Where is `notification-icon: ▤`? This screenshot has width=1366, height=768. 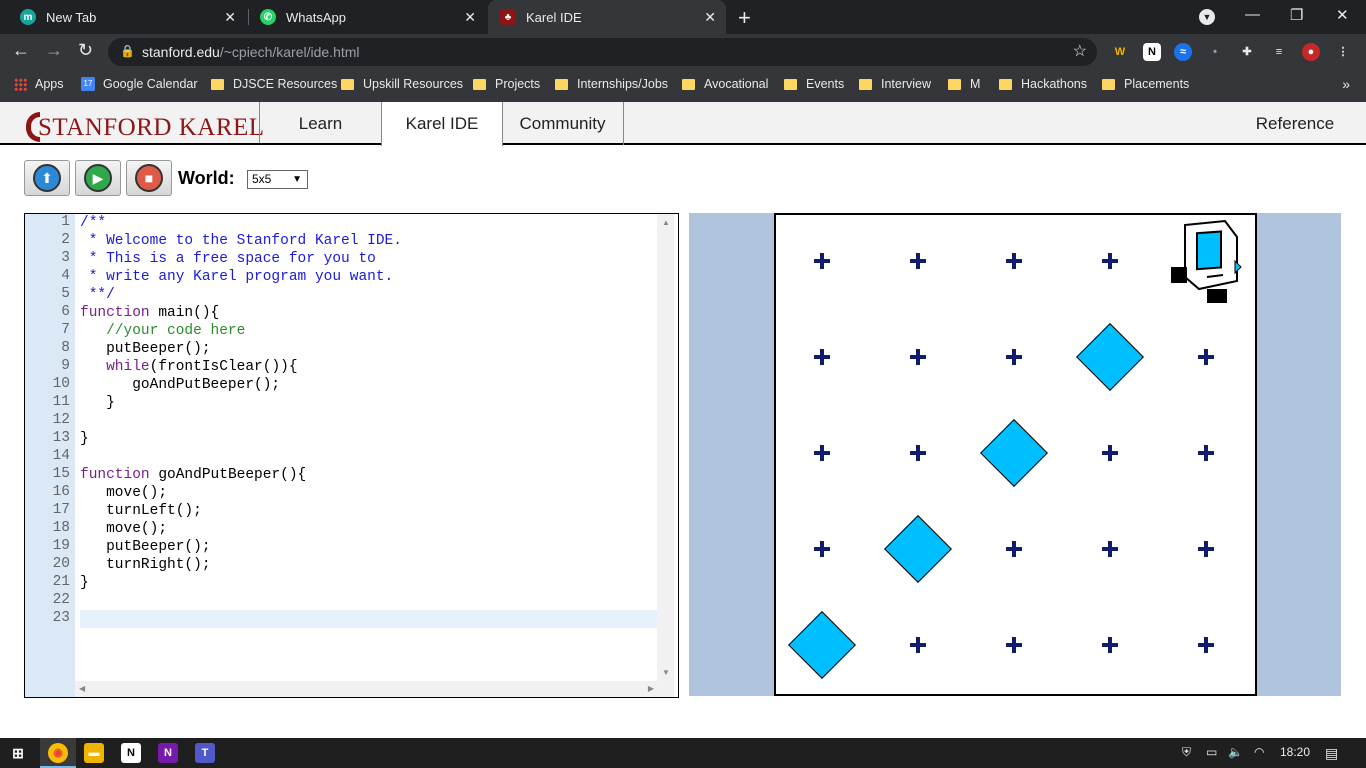
notification-icon: ▤ is located at coordinates (1331, 753).